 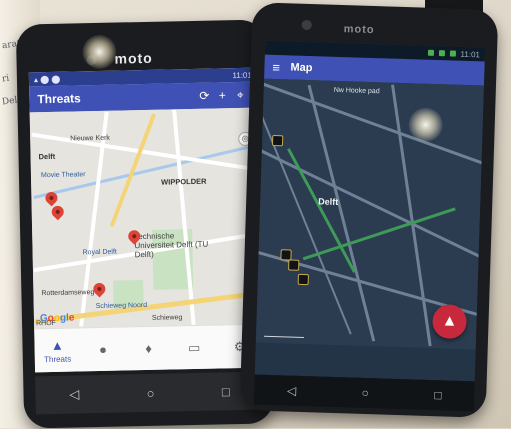 What do you see at coordinates (57, 359) in the screenshot?
I see `tab-label: Threats` at bounding box center [57, 359].